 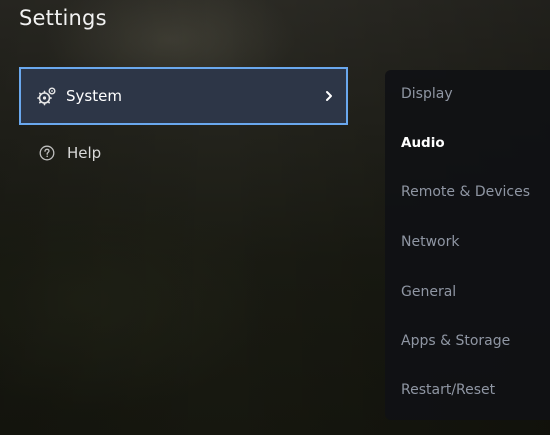 I want to click on submenu-item-general: General, so click(x=428, y=292).